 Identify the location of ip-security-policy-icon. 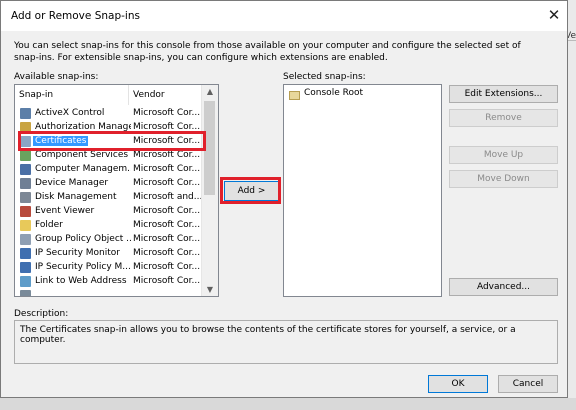
(25, 267).